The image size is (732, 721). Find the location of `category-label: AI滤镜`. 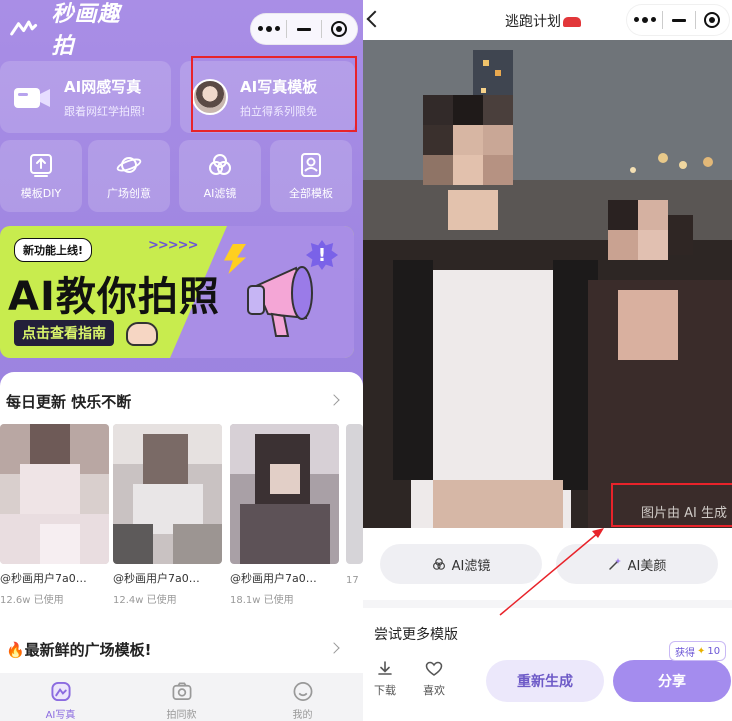

category-label: AI滤镜 is located at coordinates (220, 193).